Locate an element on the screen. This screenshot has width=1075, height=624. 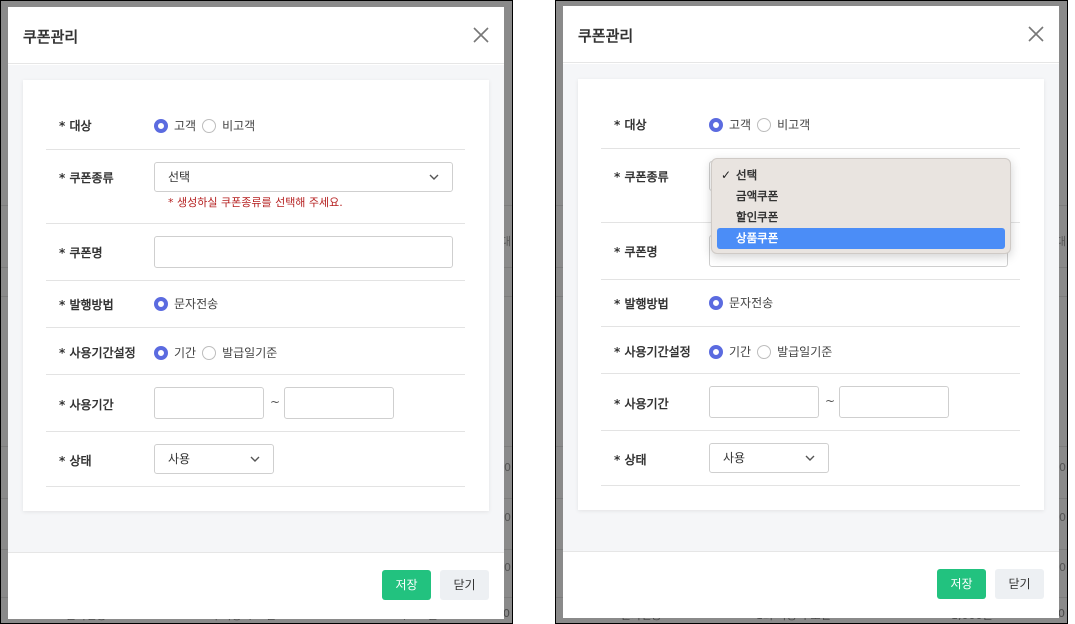
coupon-type-hint: * 생성하실 쿠폰종류를 선택해 주세요. is located at coordinates (255, 202).